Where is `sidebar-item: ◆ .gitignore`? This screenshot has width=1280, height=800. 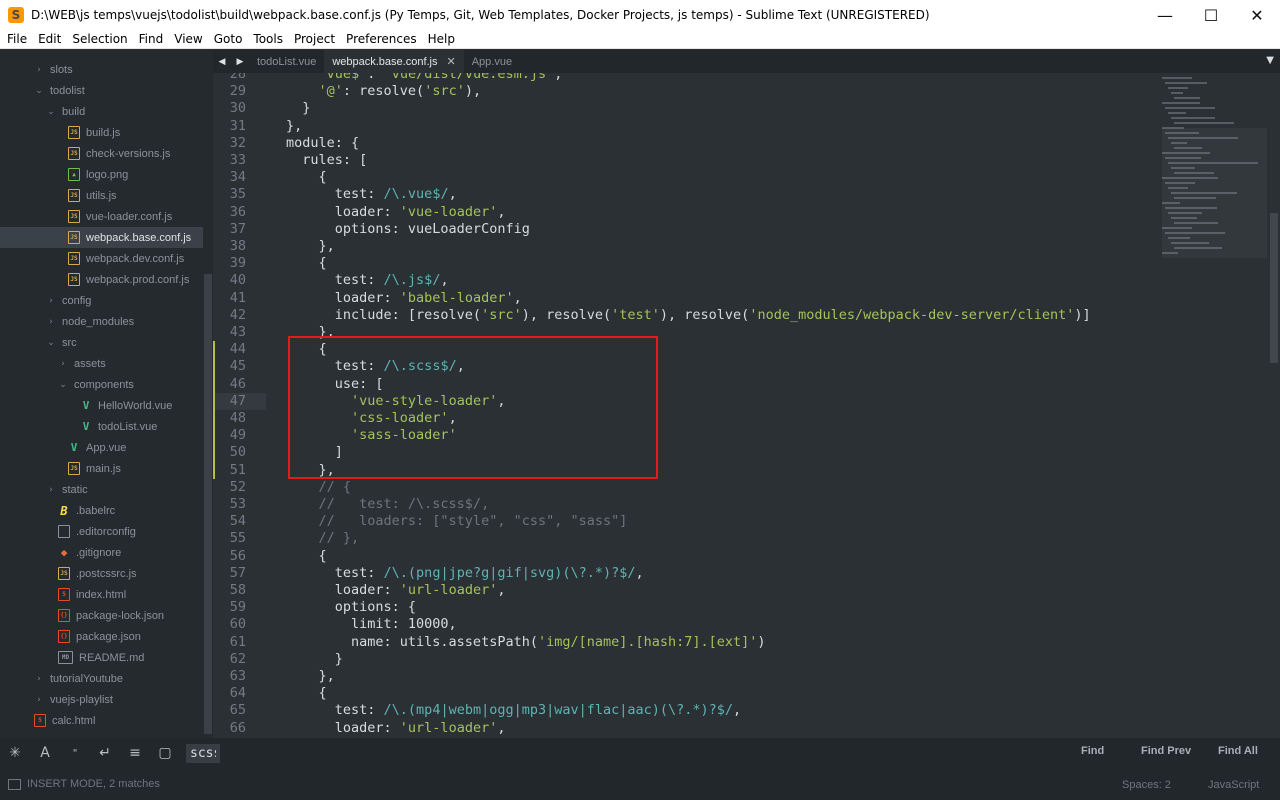 sidebar-item: ◆ .gitignore is located at coordinates (101, 552).